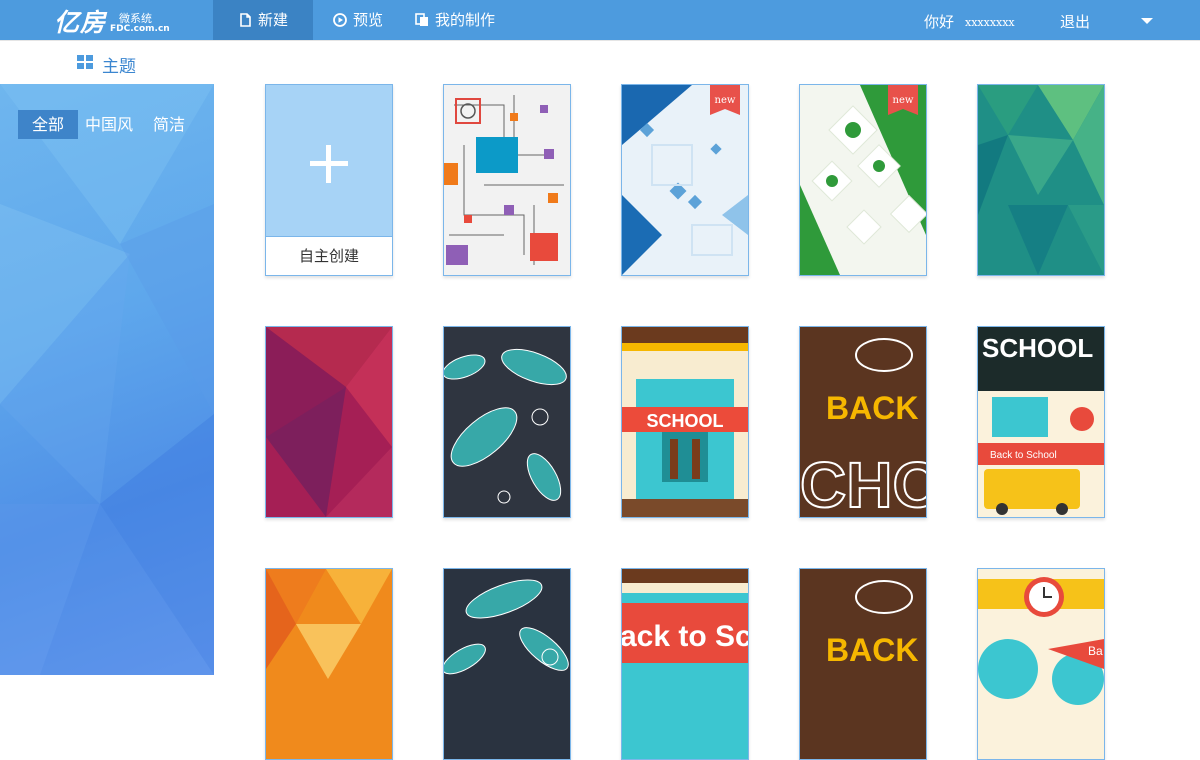 The image size is (1200, 760). I want to click on template-text: ack to Sch, so click(685, 636).